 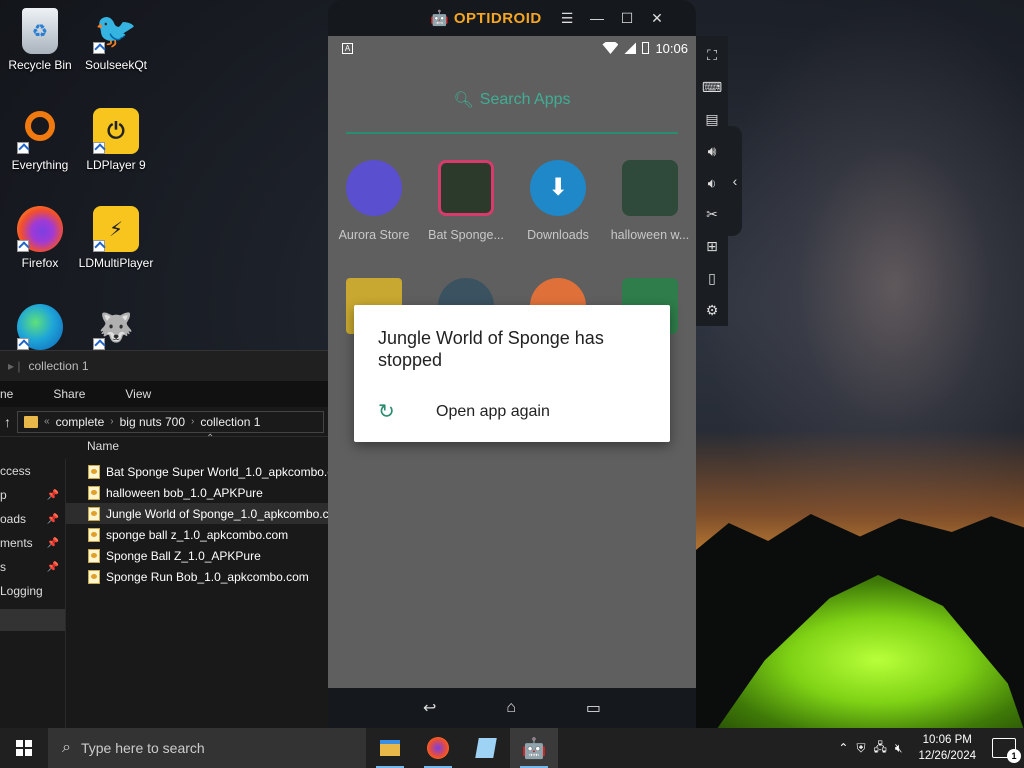 I want to click on apk-install-icon: ▤, so click(x=711, y=120).